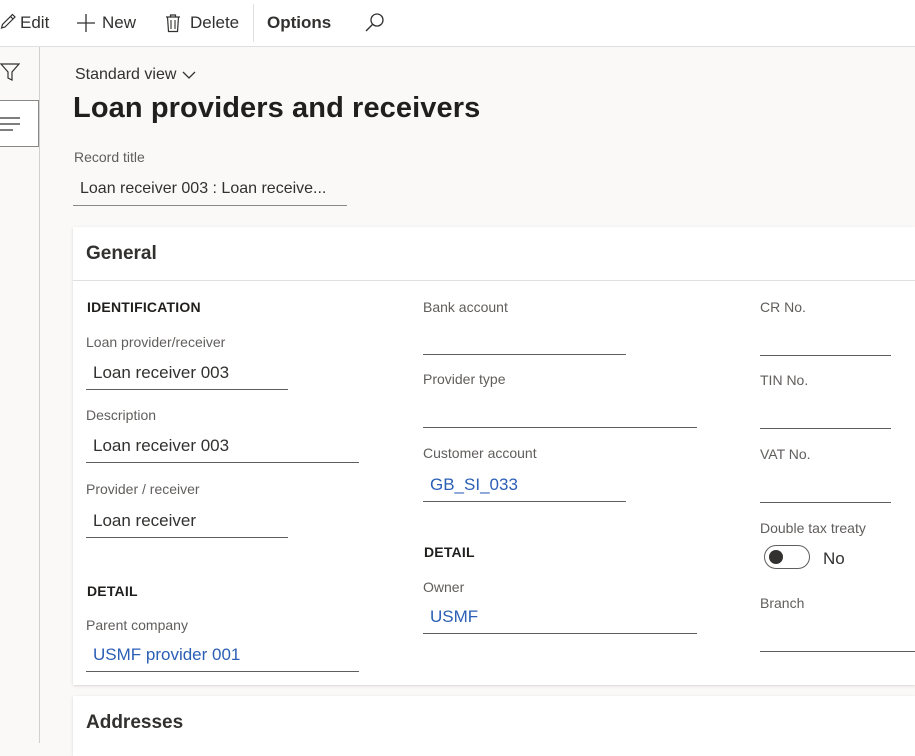 This screenshot has height=756, width=915. What do you see at coordinates (494, 254) in the screenshot?
I see `general-header: General` at bounding box center [494, 254].